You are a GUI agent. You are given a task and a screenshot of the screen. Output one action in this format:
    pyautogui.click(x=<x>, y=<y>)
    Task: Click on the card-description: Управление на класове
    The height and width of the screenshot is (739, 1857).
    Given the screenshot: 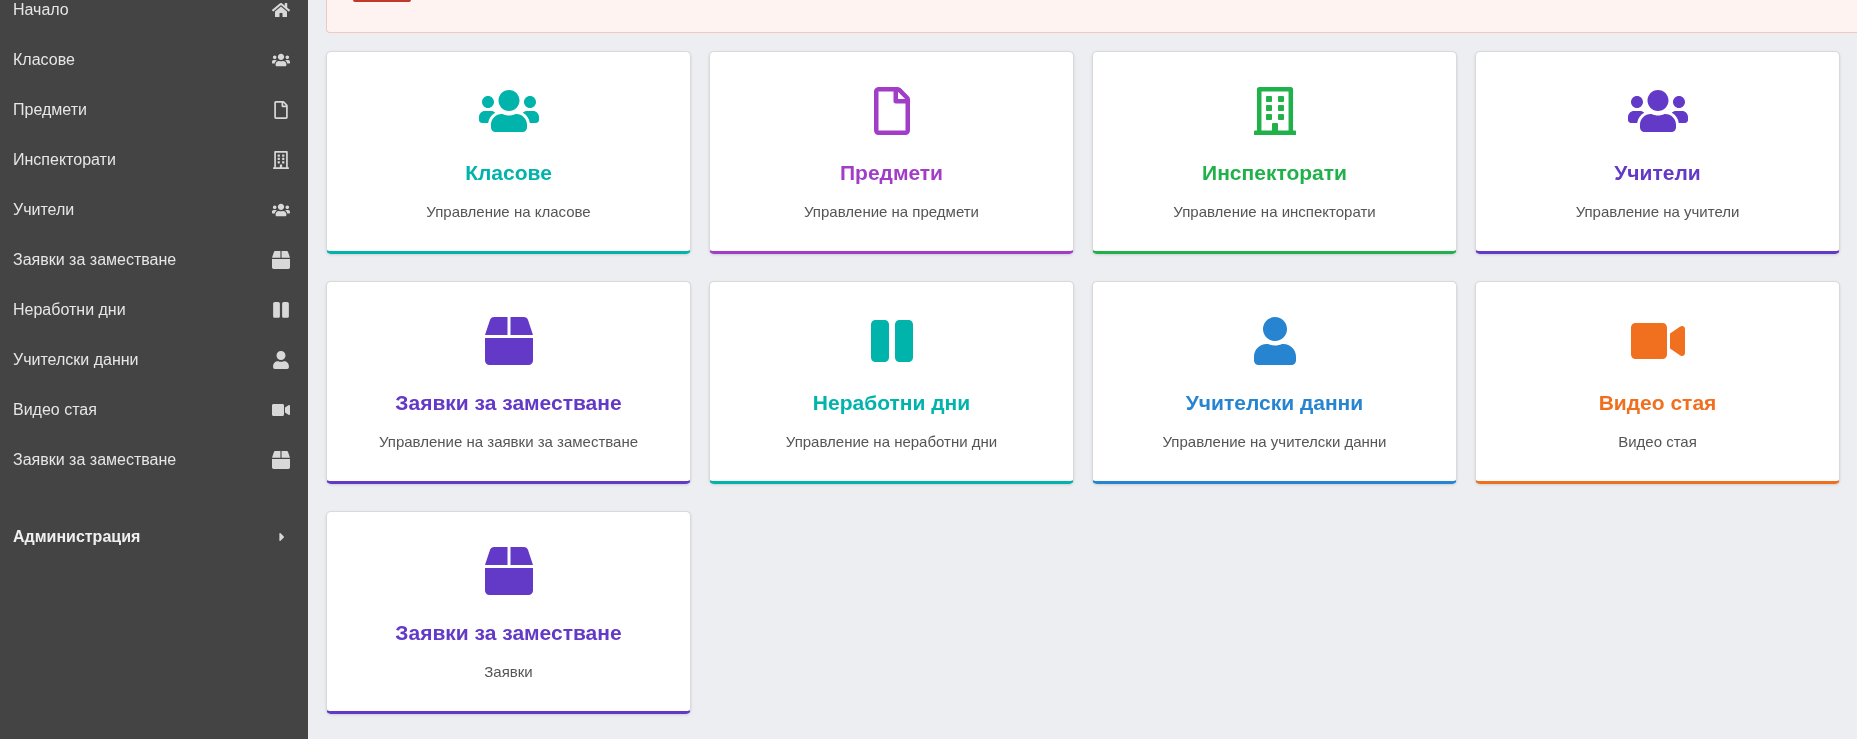 What is the action you would take?
    pyautogui.click(x=508, y=211)
    